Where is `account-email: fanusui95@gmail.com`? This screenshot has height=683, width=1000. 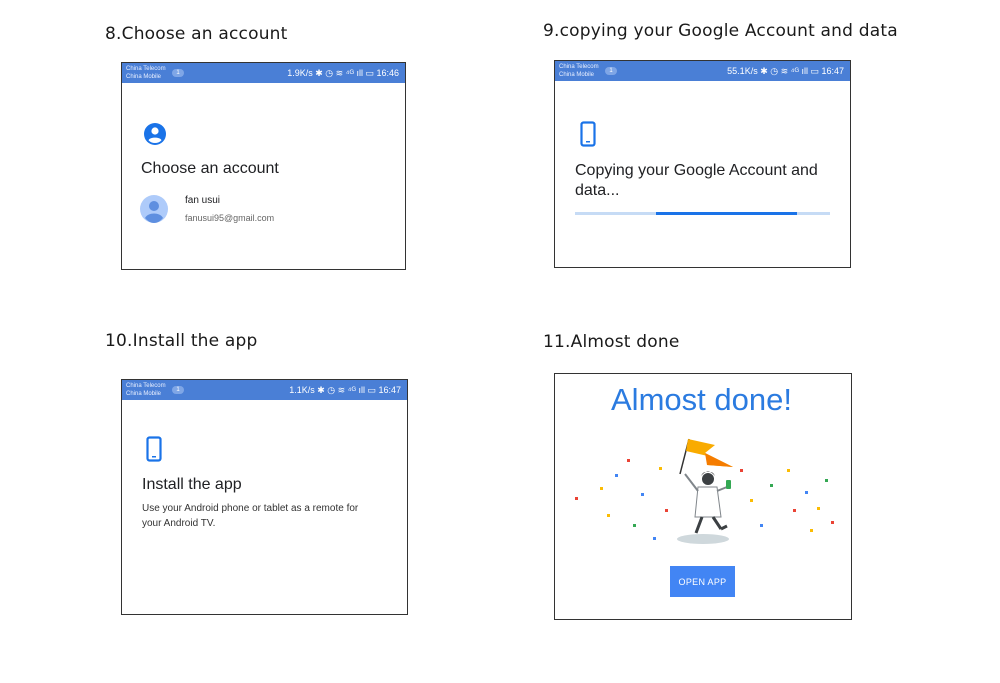
account-email: fanusui95@gmail.com is located at coordinates (230, 218).